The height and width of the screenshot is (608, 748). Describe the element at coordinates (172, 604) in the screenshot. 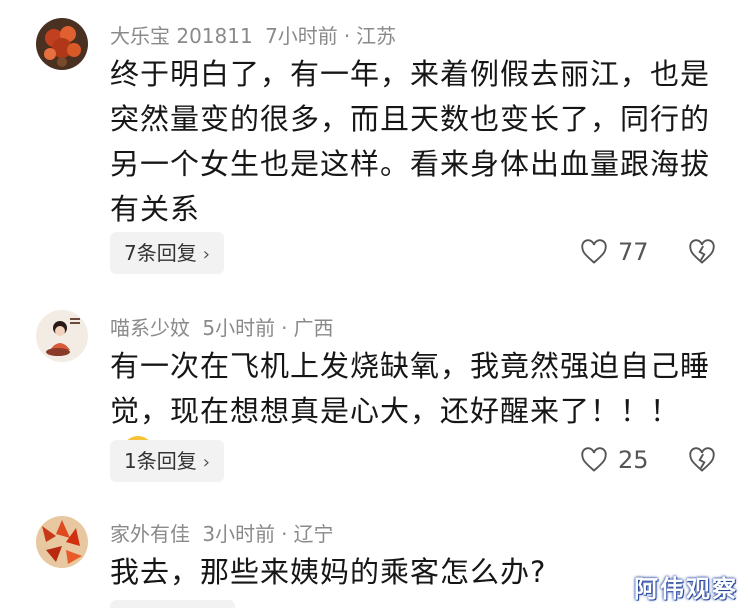

I see `view-replies-button` at that location.